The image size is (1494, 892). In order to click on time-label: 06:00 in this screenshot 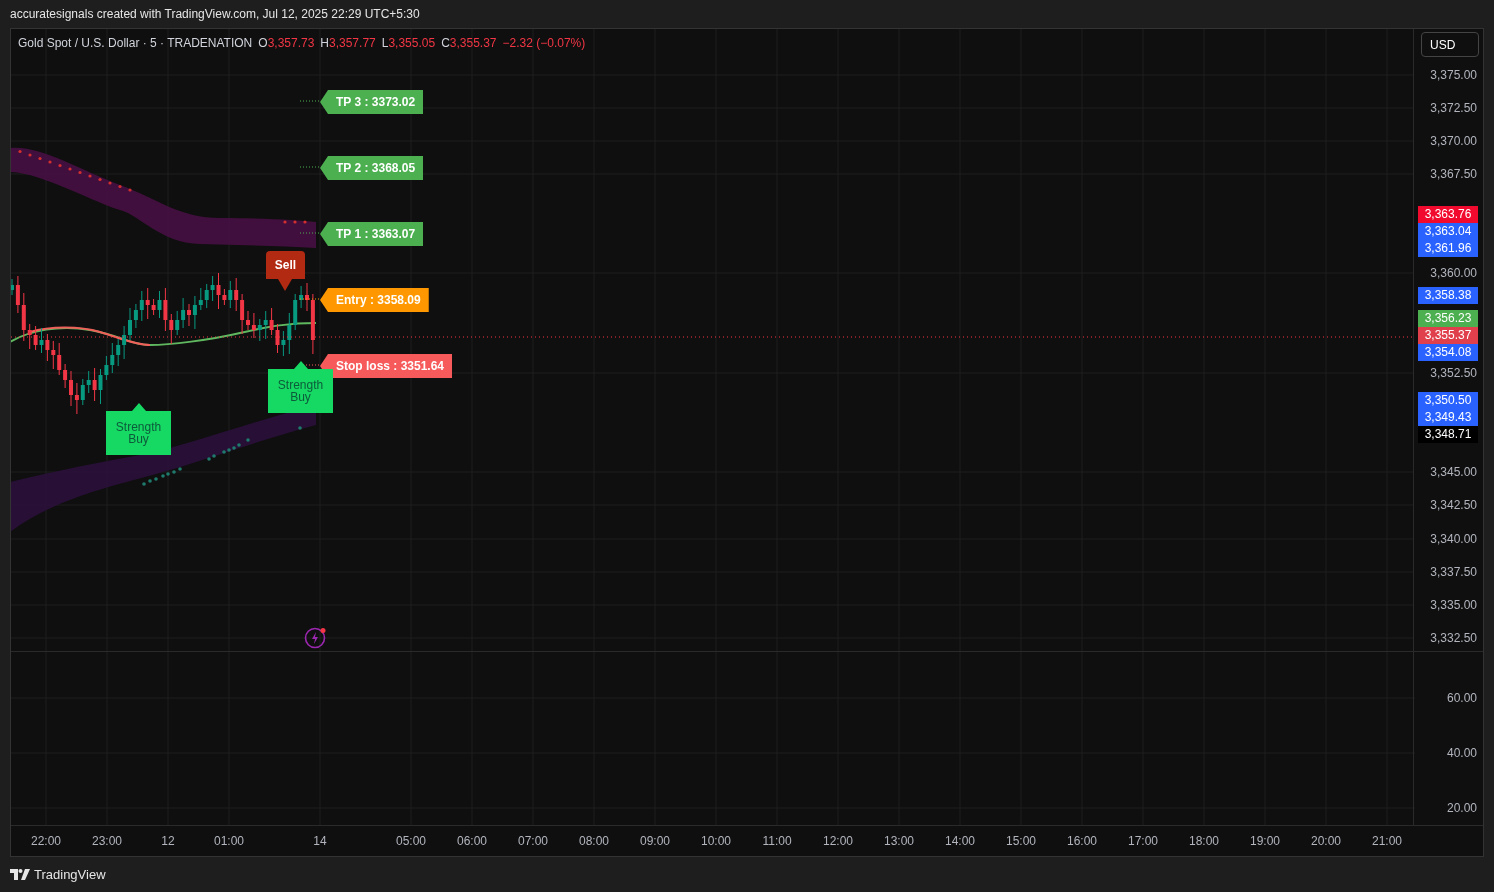, I will do `click(472, 841)`.